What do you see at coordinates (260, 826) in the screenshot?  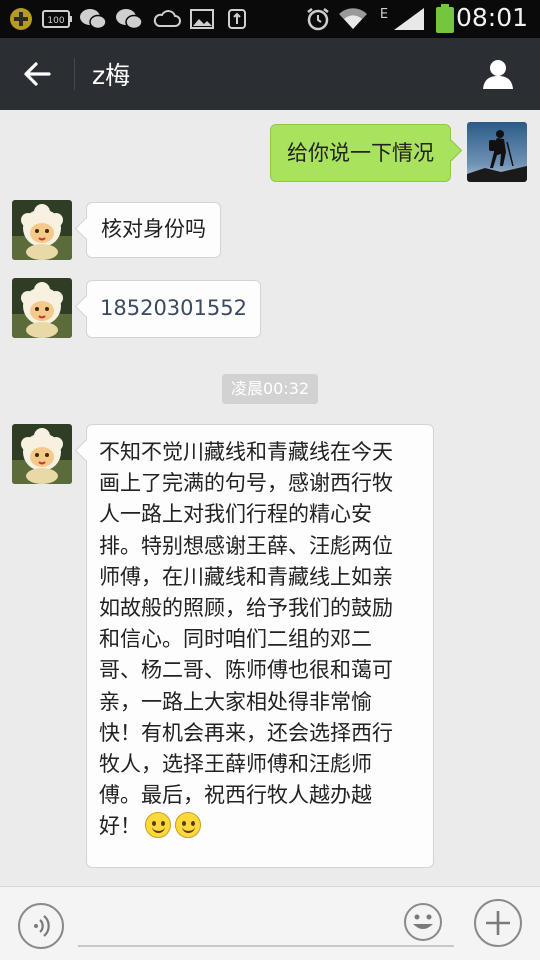 I see `message-line-last: 好！` at bounding box center [260, 826].